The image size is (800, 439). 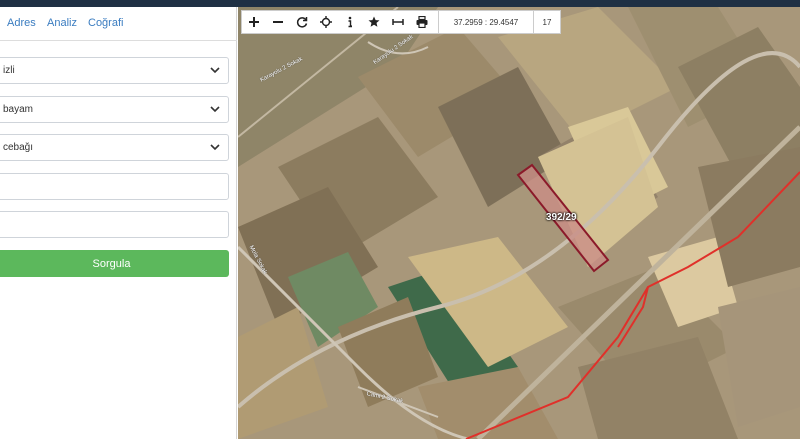 I want to click on mahalle-select-value: cebağı, so click(x=18, y=147).